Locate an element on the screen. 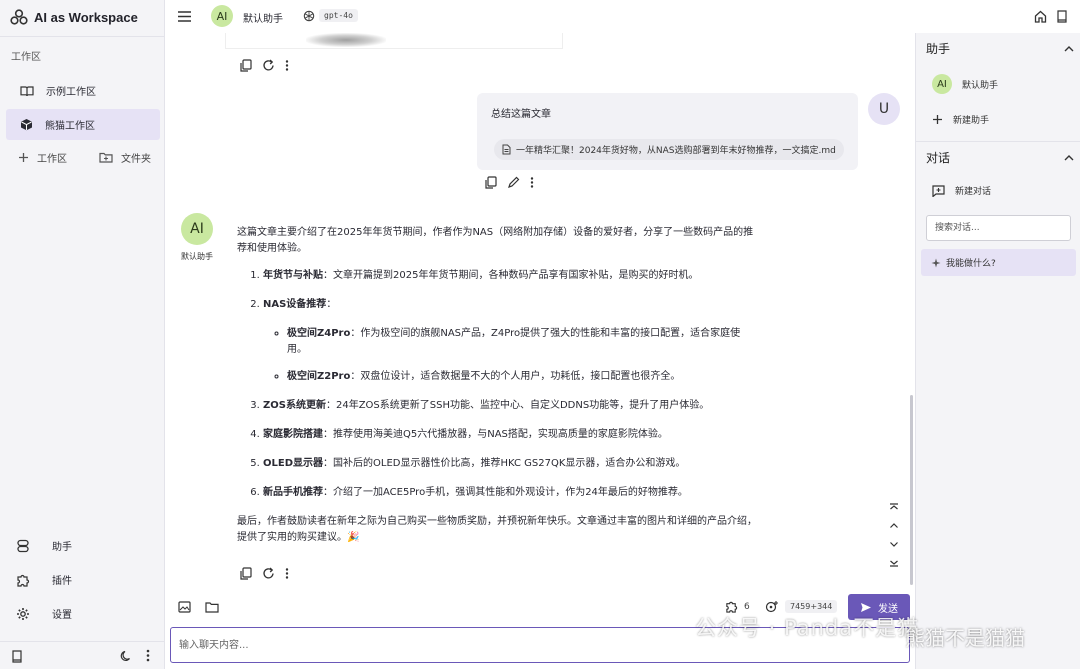 The width and height of the screenshot is (1080, 669). conversations-header: 对话 is located at coordinates (1000, 157).